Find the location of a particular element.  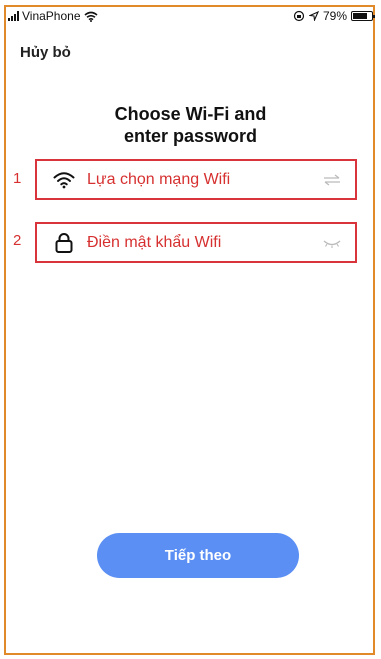

battery-icon is located at coordinates (363, 16).